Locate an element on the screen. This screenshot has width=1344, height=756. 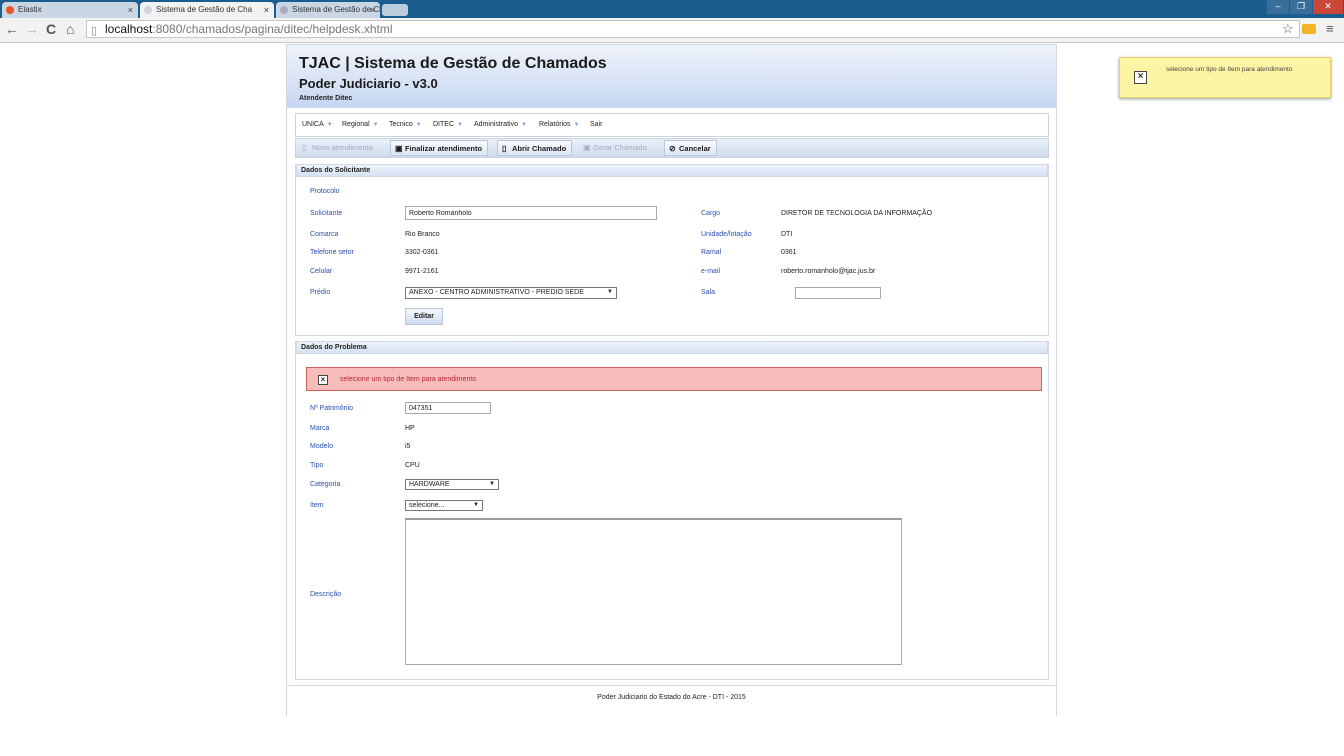
page-favicon-icon is located at coordinates (148, 10).